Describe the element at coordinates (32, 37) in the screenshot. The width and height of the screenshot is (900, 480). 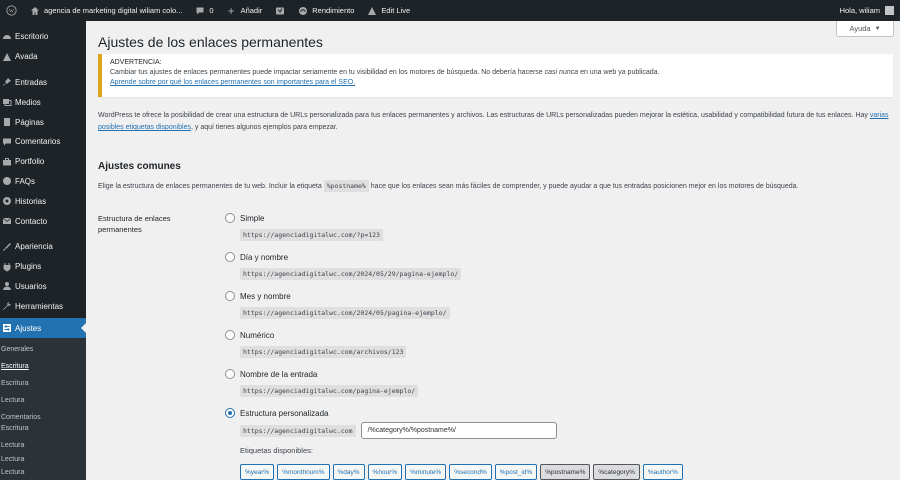
I see `sidebar-item-label: Escritorio` at that location.